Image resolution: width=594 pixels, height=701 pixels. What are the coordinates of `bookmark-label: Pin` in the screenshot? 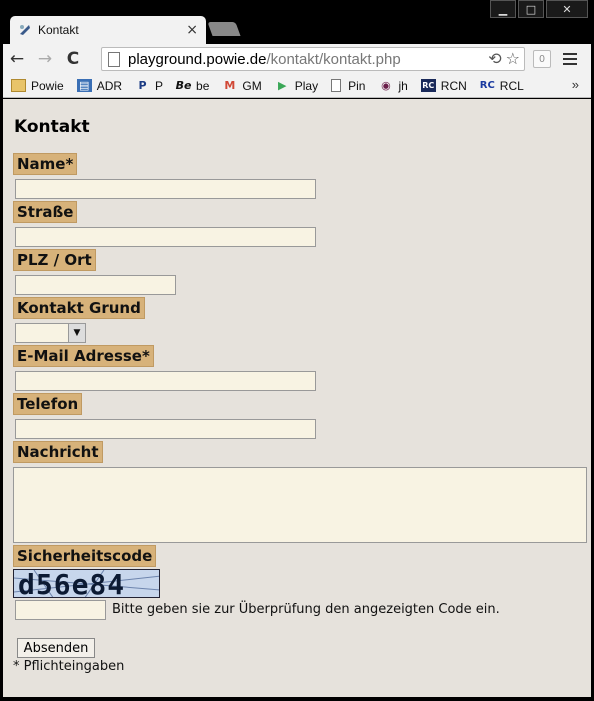 It's located at (357, 85).